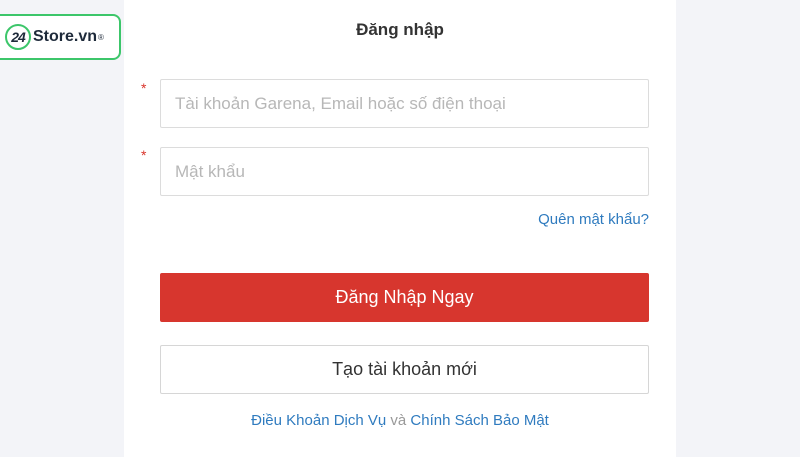 The width and height of the screenshot is (800, 457). What do you see at coordinates (65, 36) in the screenshot?
I see `watermark-text: Store.vn` at bounding box center [65, 36].